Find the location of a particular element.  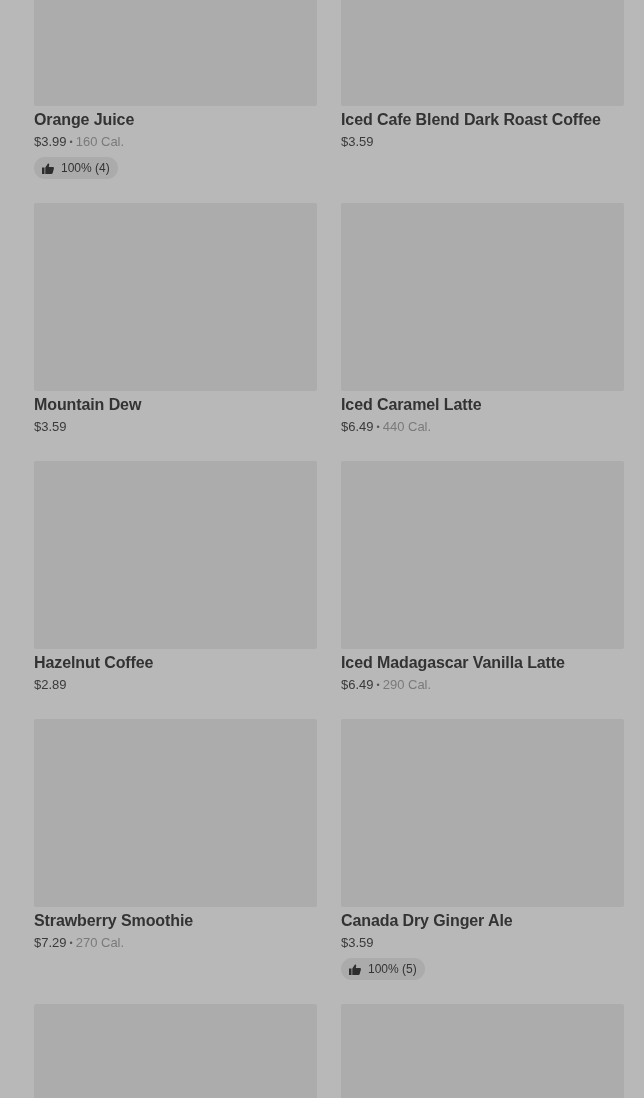

calories: 270 Cal. is located at coordinates (100, 943).